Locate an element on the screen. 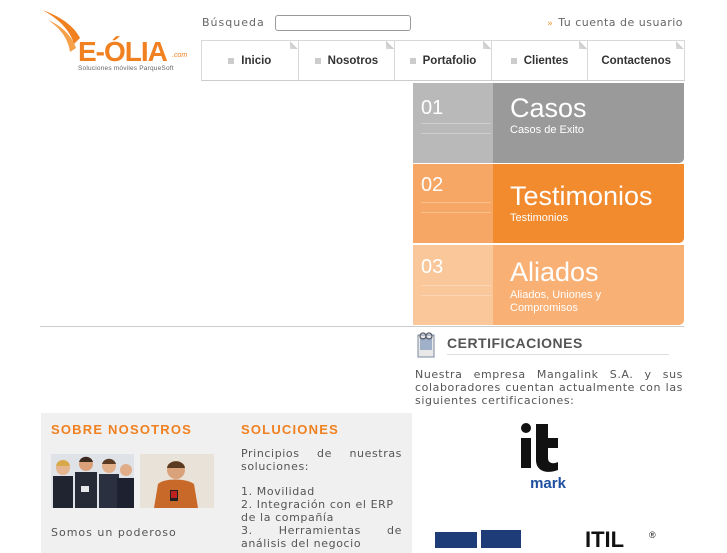 The width and height of the screenshot is (727, 553). list-item: 3. Herramientas de análisis del negocio is located at coordinates (321, 537).